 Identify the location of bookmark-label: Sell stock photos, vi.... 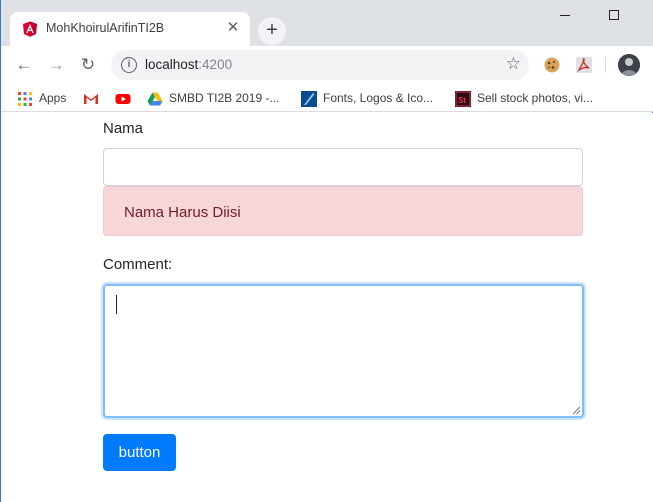
(535, 98).